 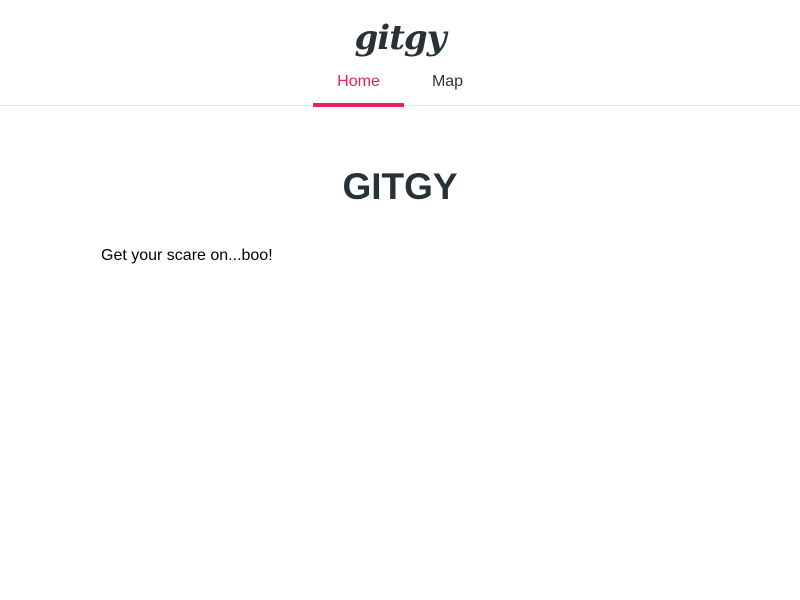 I want to click on tab-home: Home, so click(x=358, y=84).